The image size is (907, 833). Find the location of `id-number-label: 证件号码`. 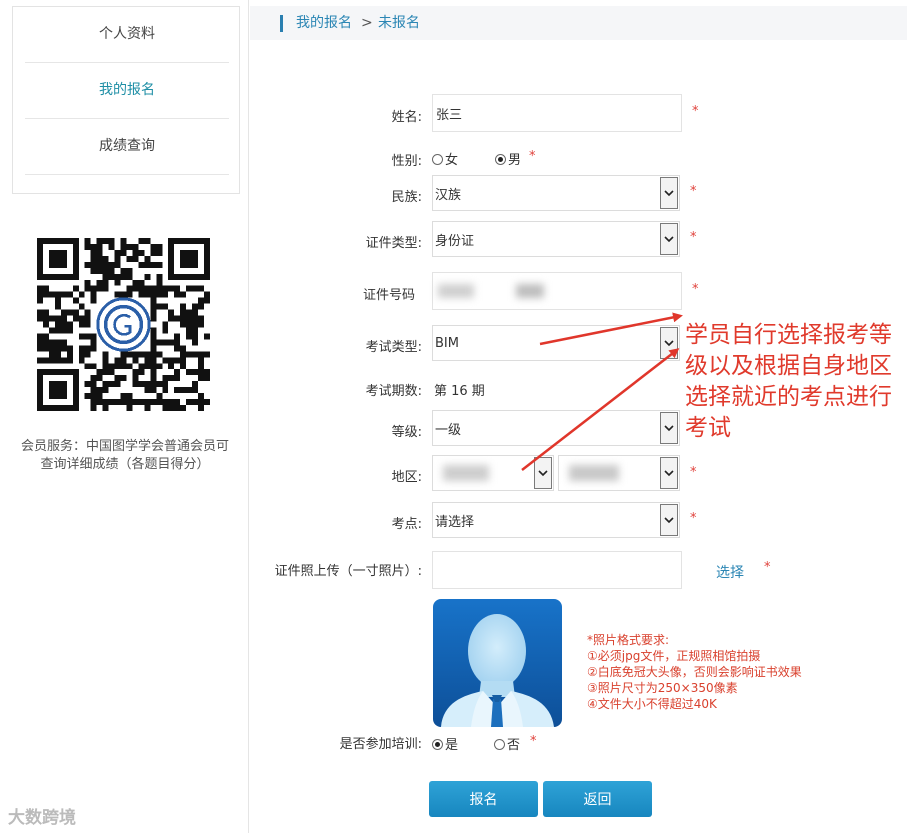

id-number-label: 证件号码 is located at coordinates (388, 295).